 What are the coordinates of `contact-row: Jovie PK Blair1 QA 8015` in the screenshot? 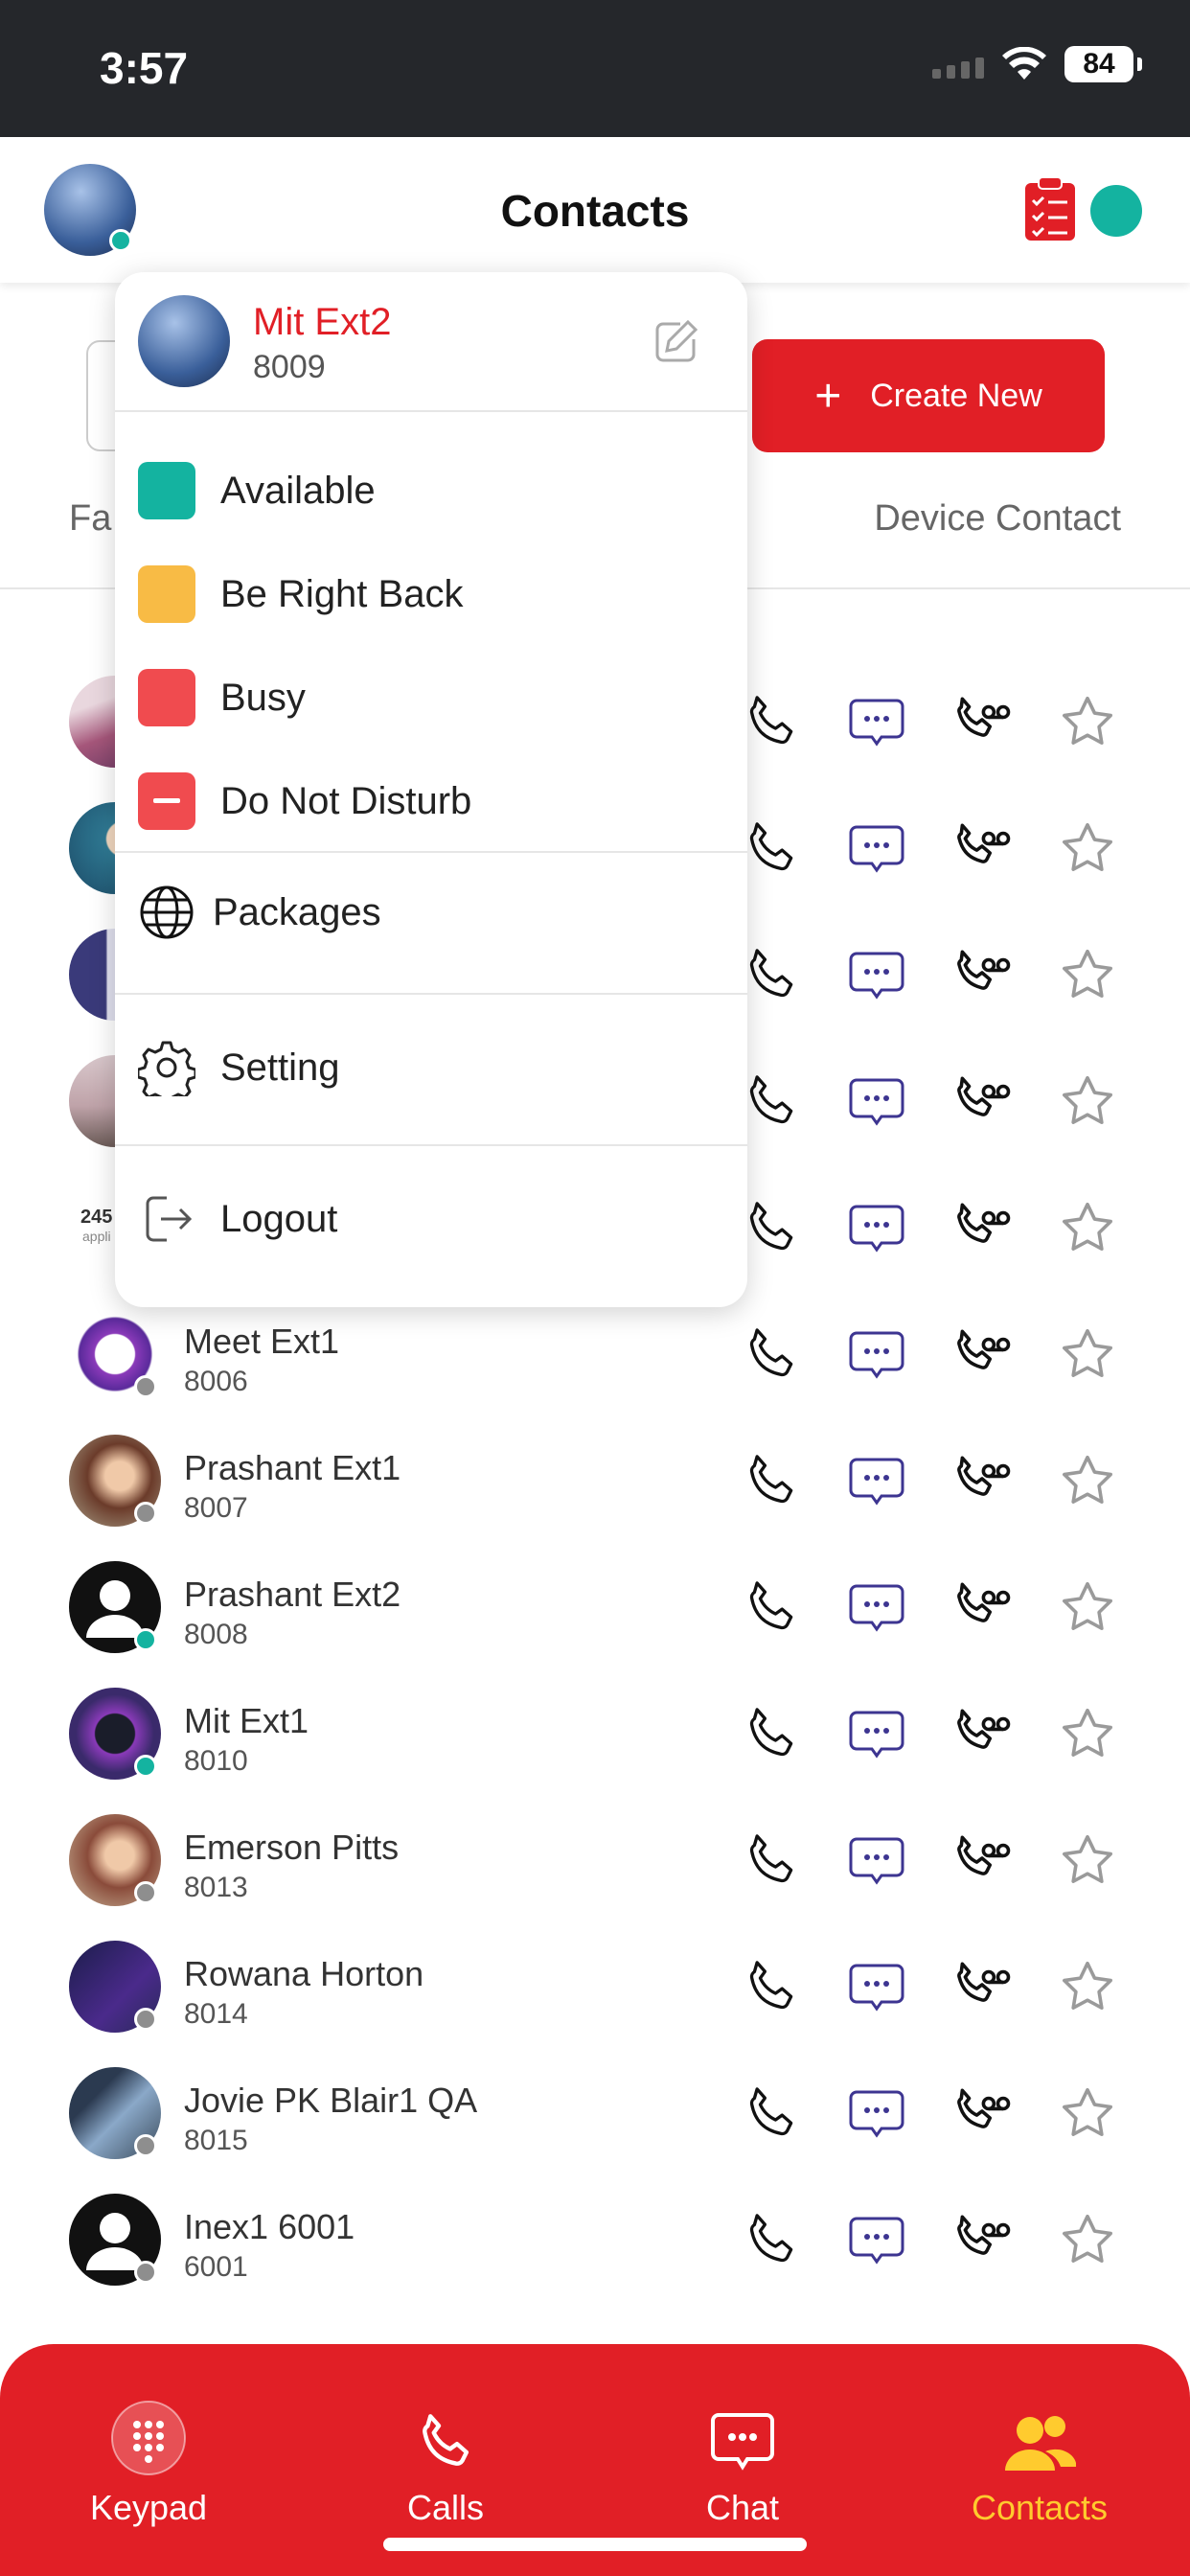 It's located at (595, 2111).